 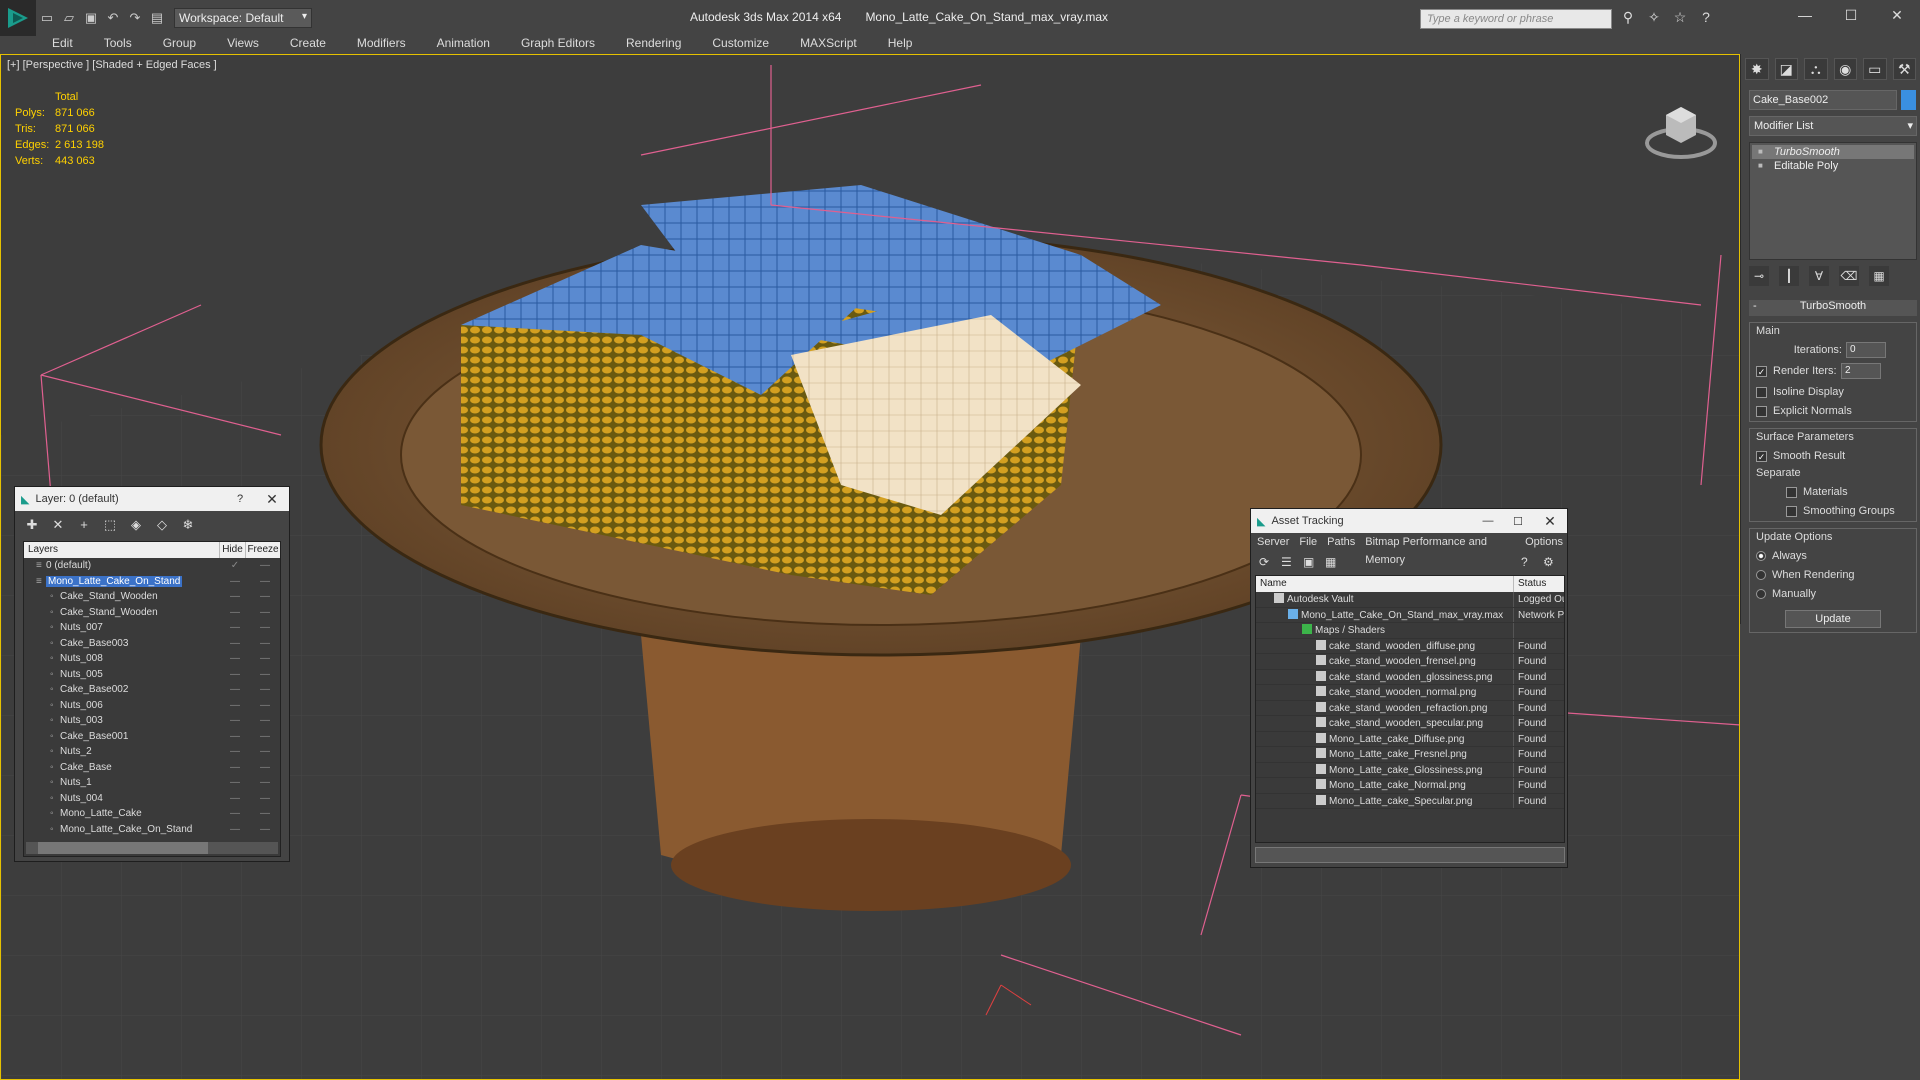 I want to click on status-column-header: Status, so click(x=1539, y=584).